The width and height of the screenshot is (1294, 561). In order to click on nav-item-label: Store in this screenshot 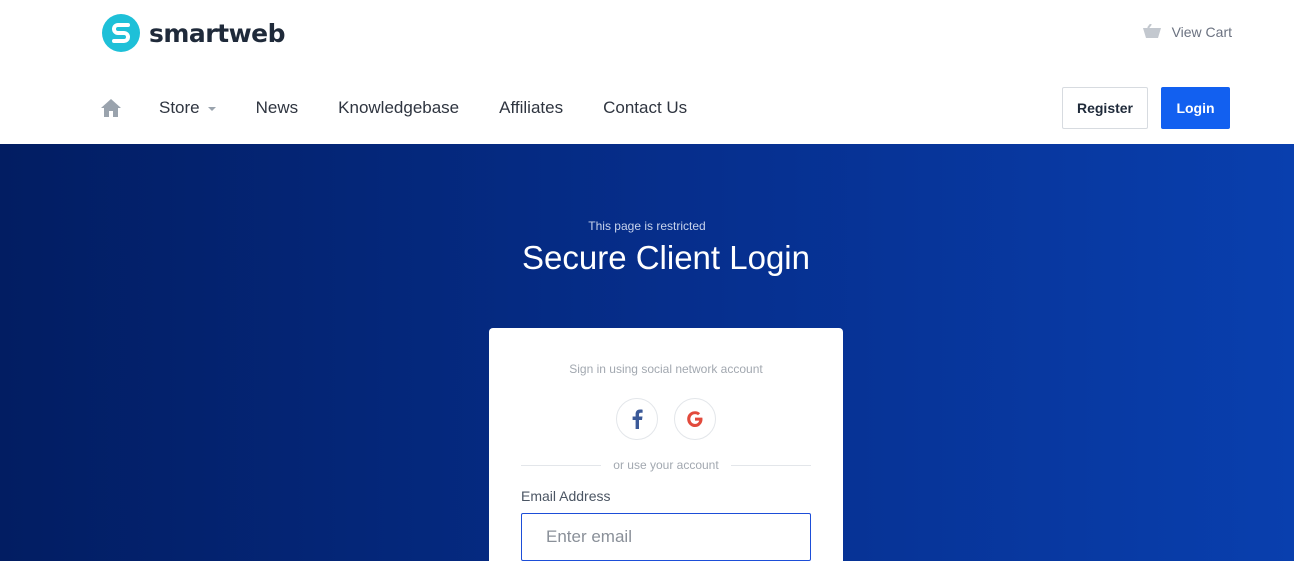, I will do `click(179, 107)`.